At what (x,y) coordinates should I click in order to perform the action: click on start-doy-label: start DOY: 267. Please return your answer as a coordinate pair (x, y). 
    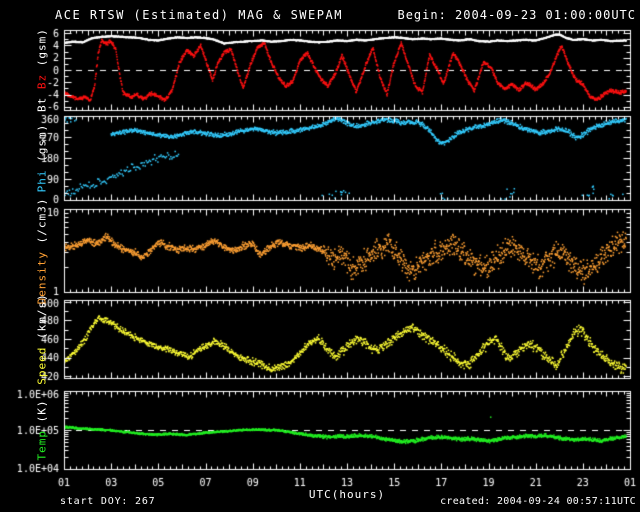
    Looking at the image, I should click on (108, 501).